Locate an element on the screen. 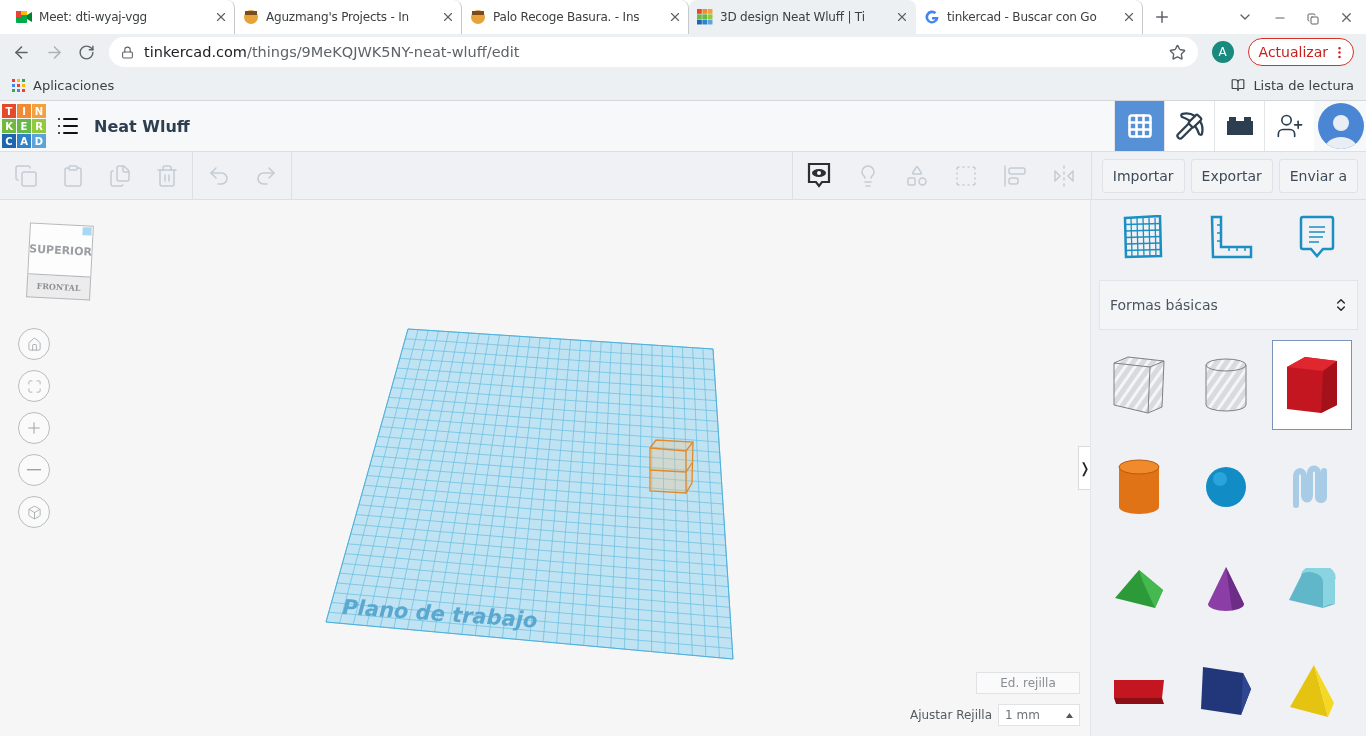 The image size is (1366, 736). address-bar: tinkercad.com/things/9MeKQJWK5NY-neat-wluff/edit is located at coordinates (653, 52).